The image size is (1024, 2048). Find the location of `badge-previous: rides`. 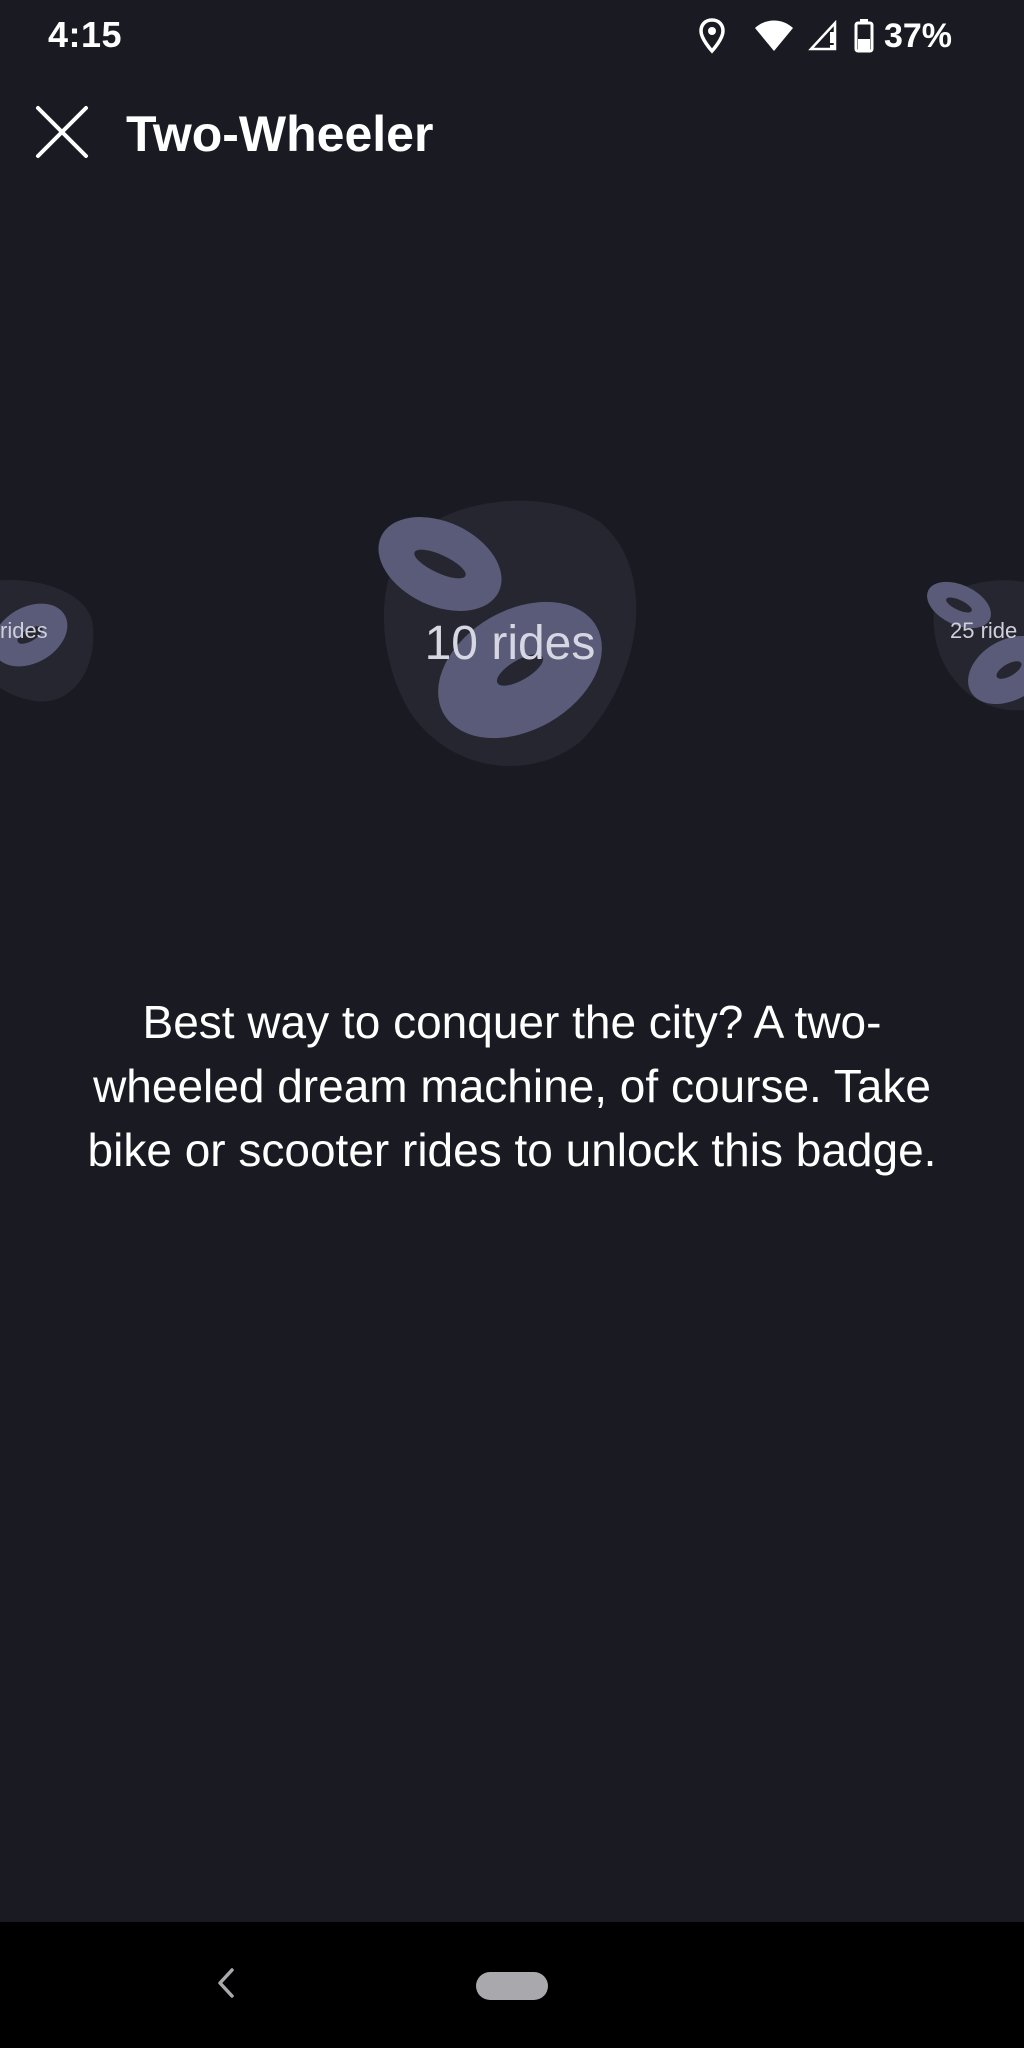

badge-previous: rides is located at coordinates (48, 638).